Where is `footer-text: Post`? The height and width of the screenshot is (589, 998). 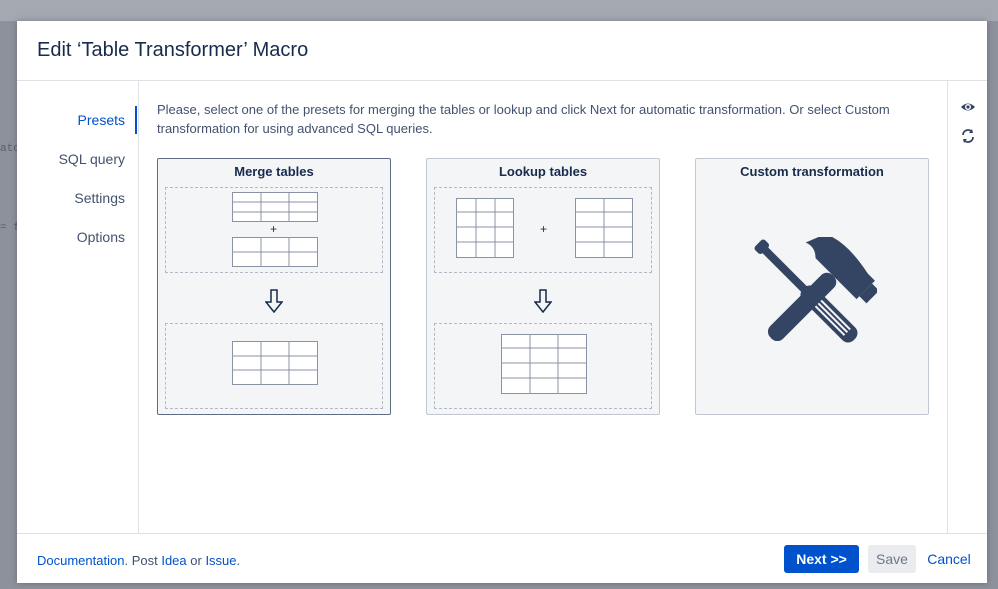 footer-text: Post is located at coordinates (145, 560).